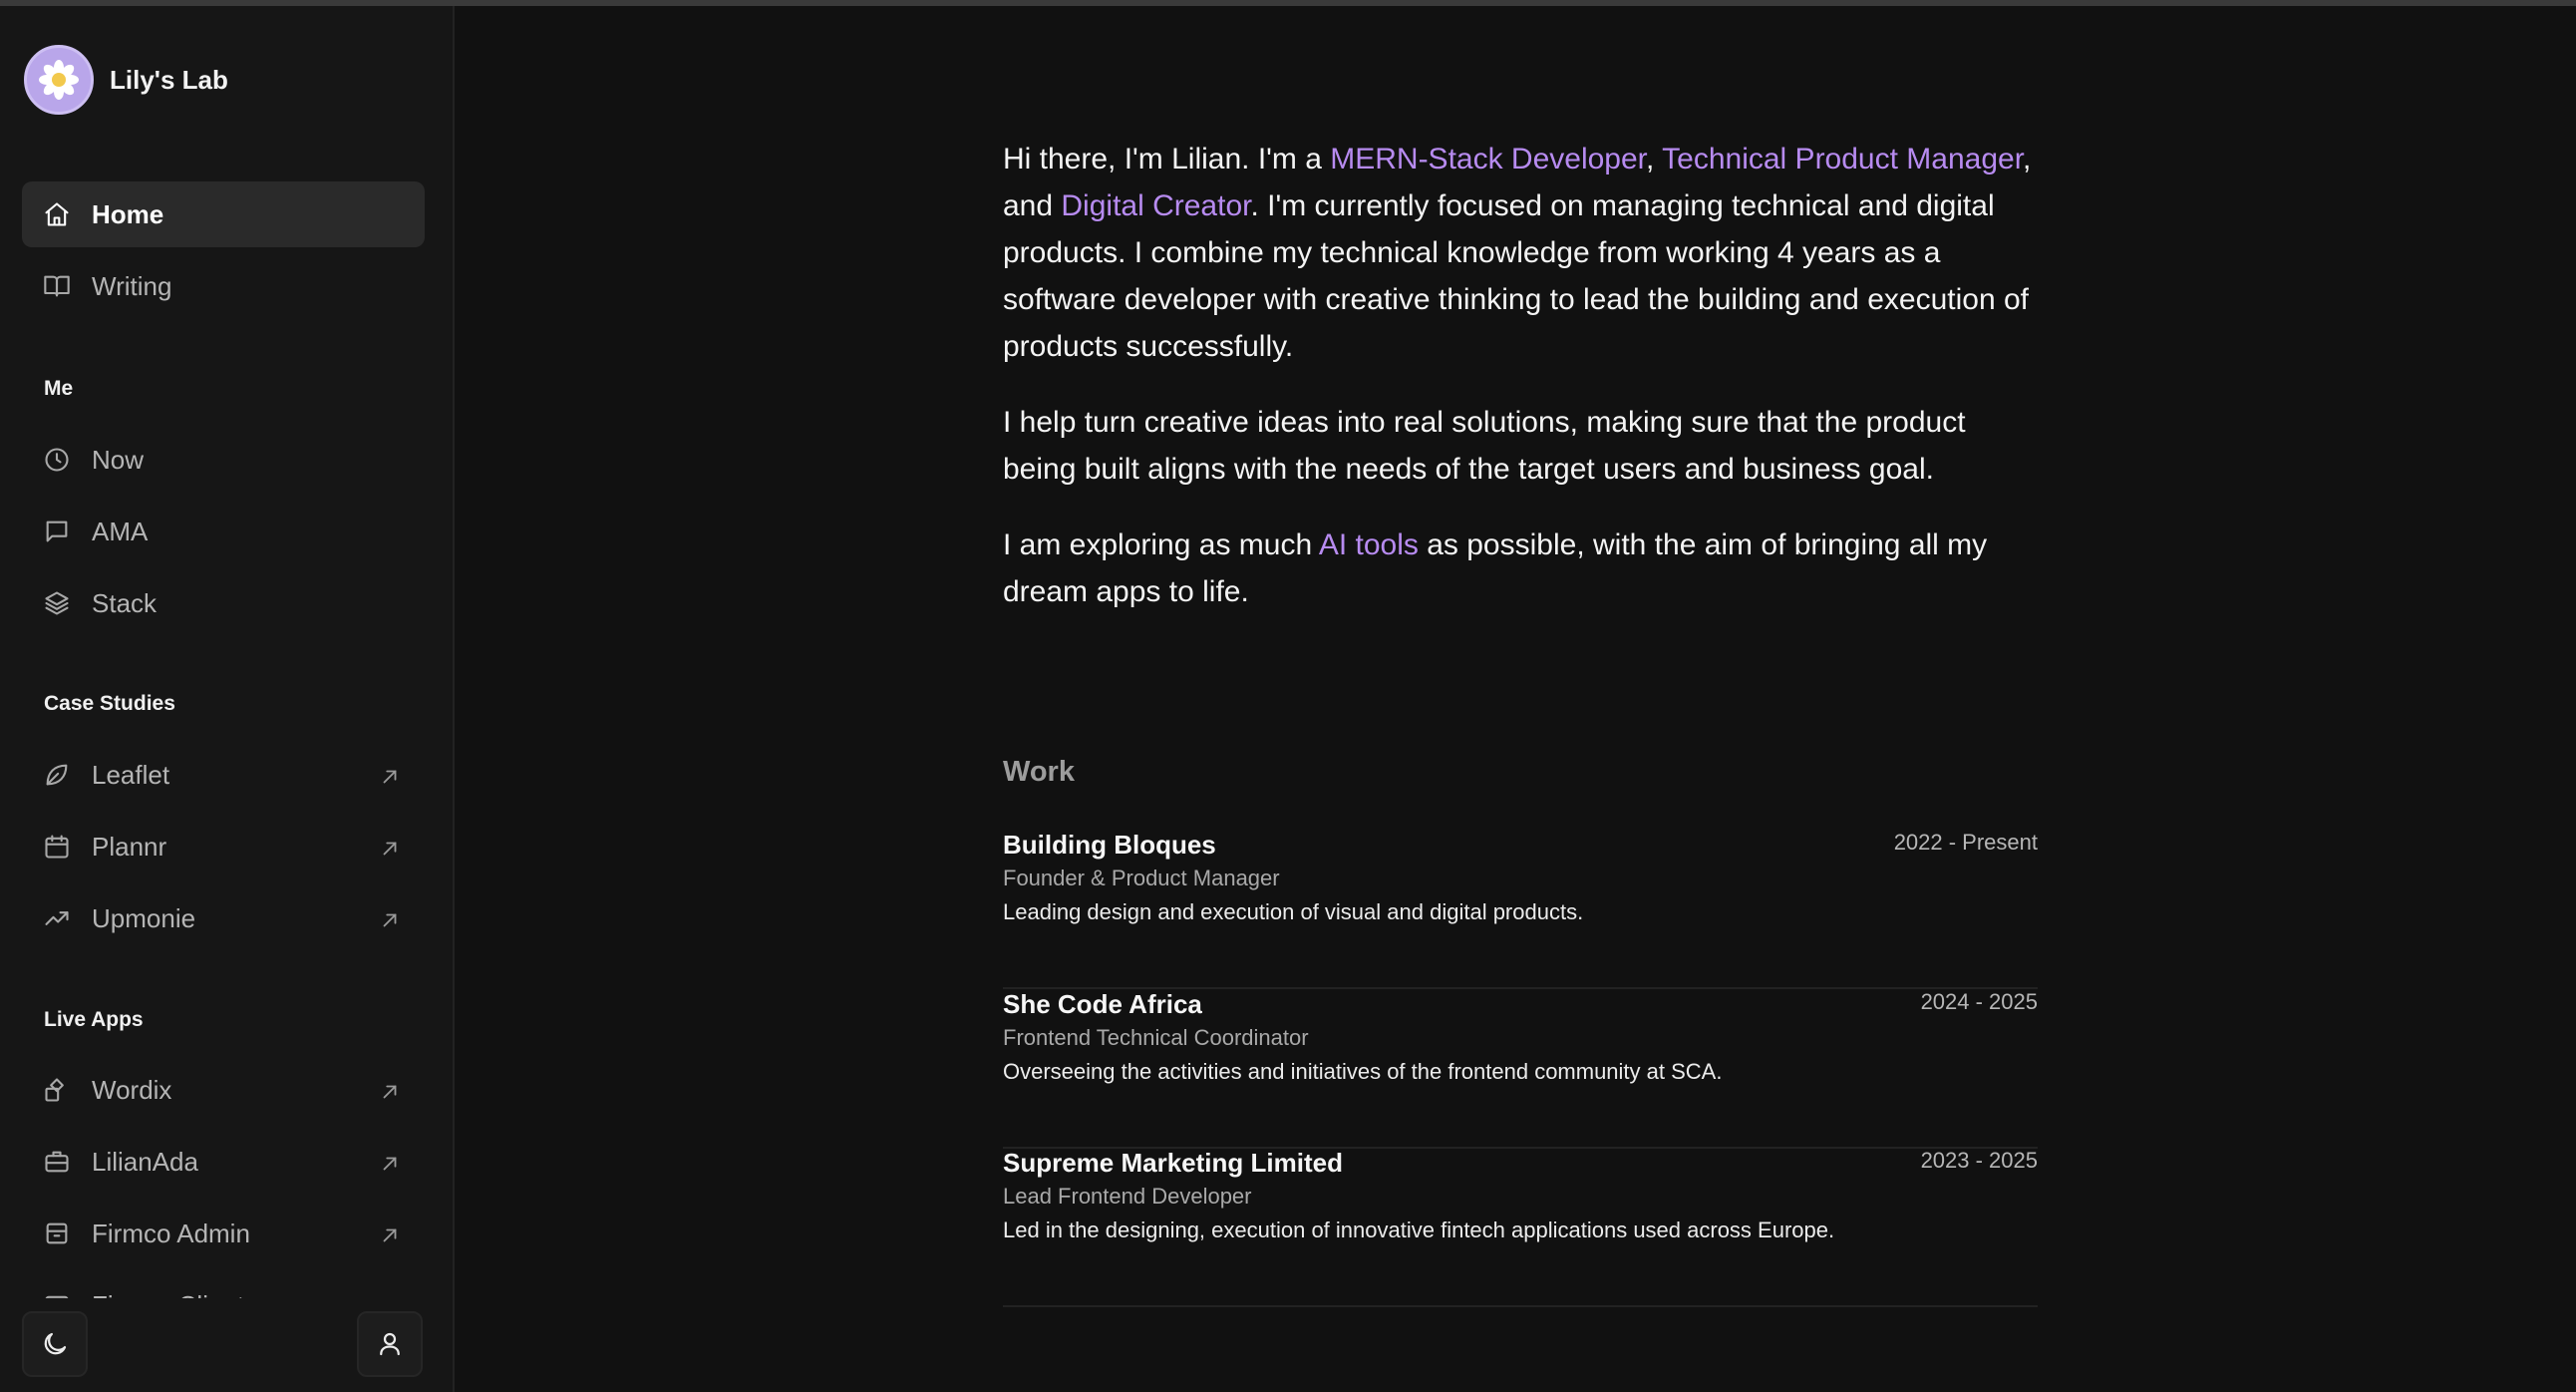 The image size is (2576, 1392). I want to click on archive-icon, so click(57, 1233).